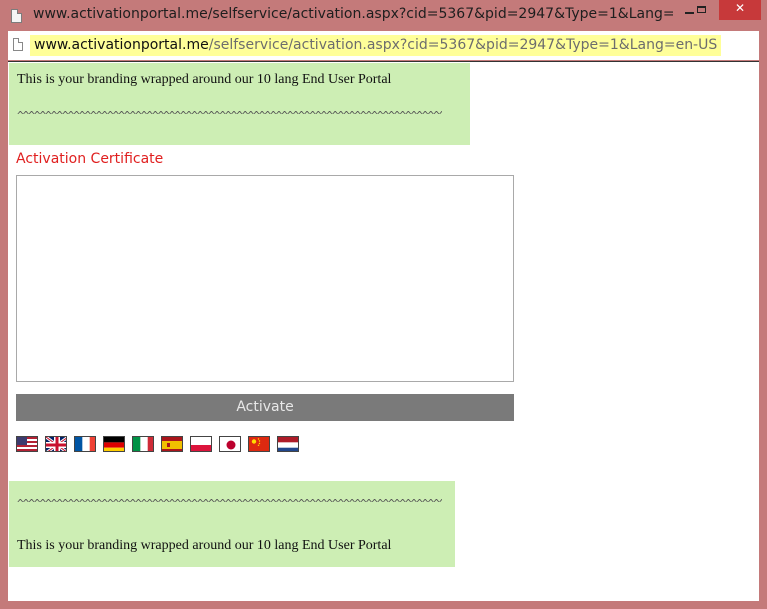  What do you see at coordinates (172, 444) in the screenshot?
I see `spain-flag-icon` at bounding box center [172, 444].